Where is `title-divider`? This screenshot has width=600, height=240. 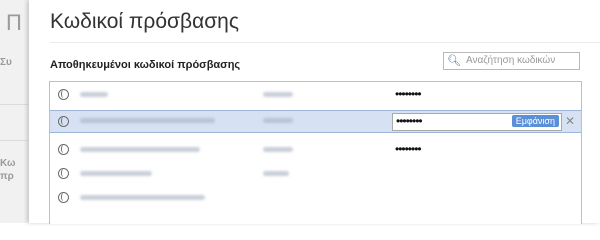 title-divider is located at coordinates (325, 42).